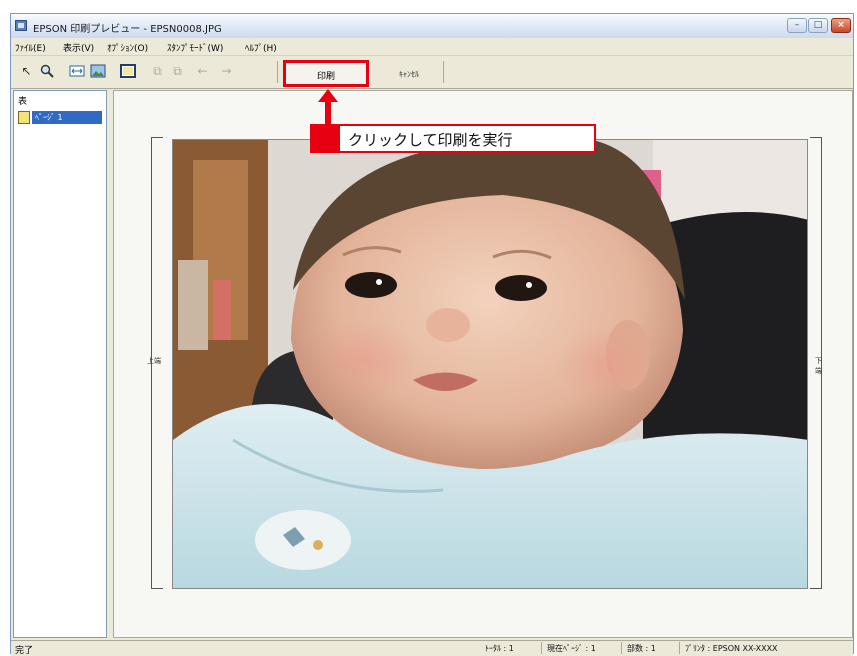  I want to click on status-total-pages: ﾄｰﾀﾙ : 1, so click(499, 648).